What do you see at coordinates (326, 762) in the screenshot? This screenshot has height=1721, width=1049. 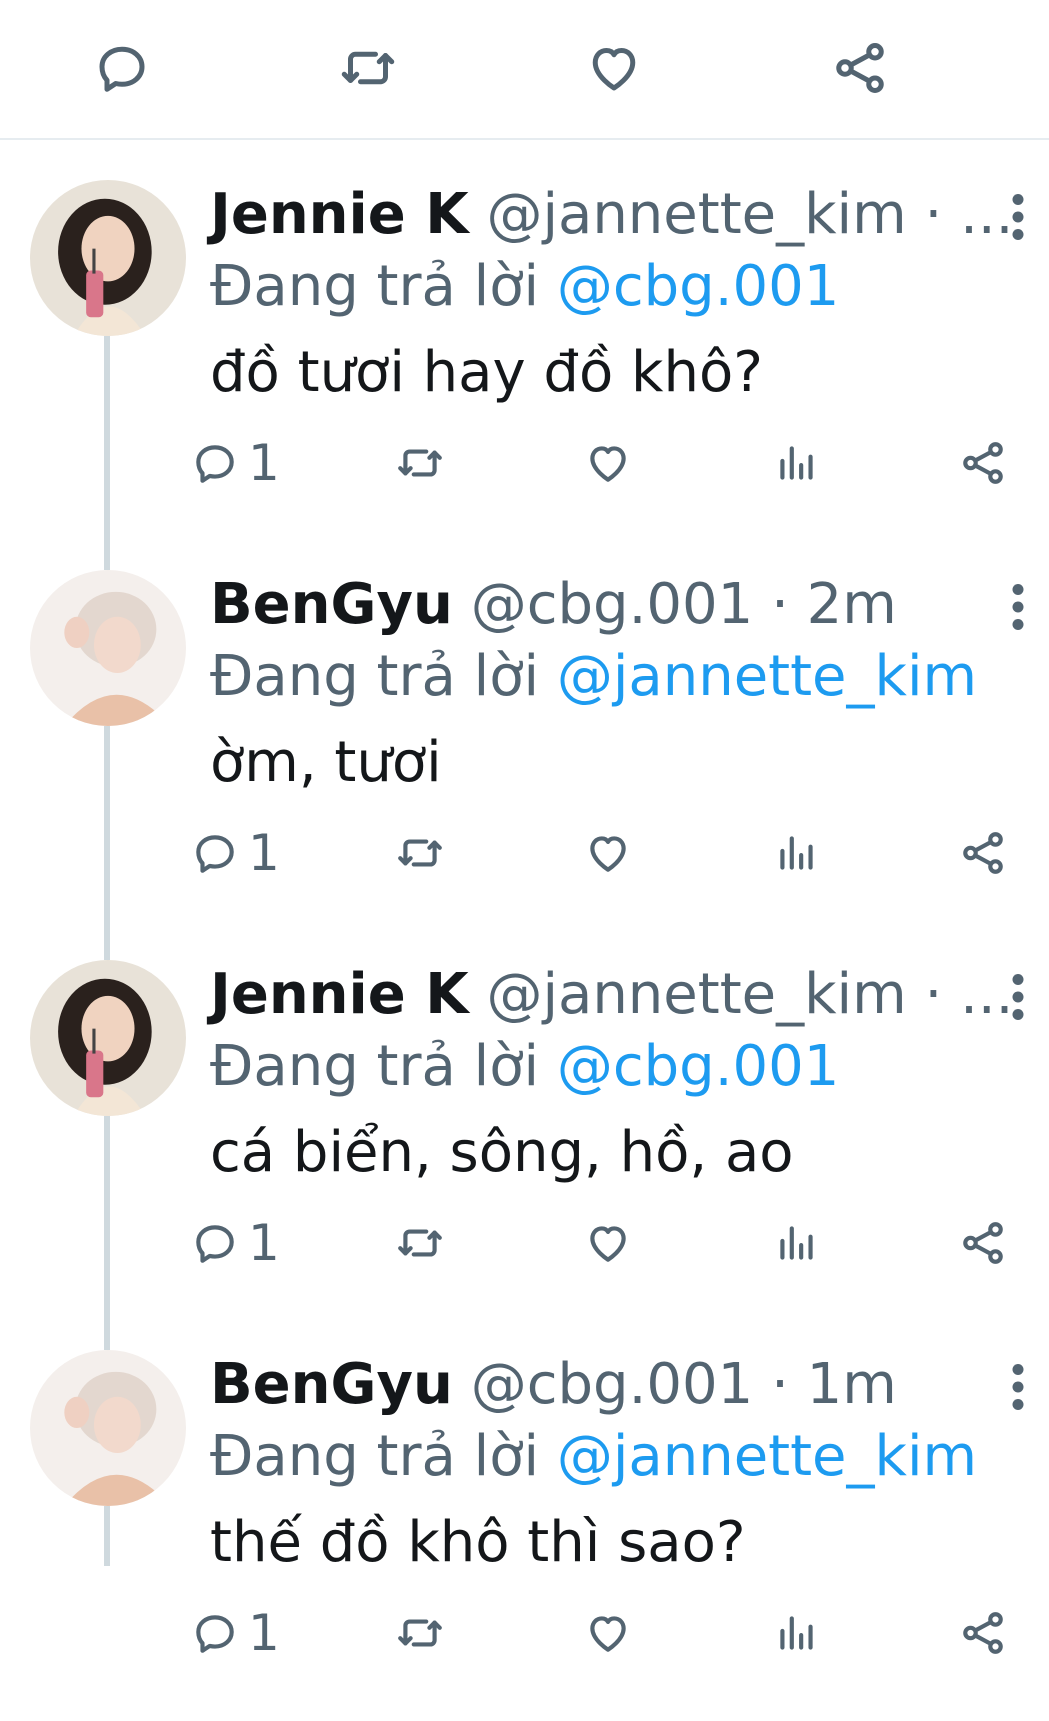 I see `tweet-text: ờm, tươi` at bounding box center [326, 762].